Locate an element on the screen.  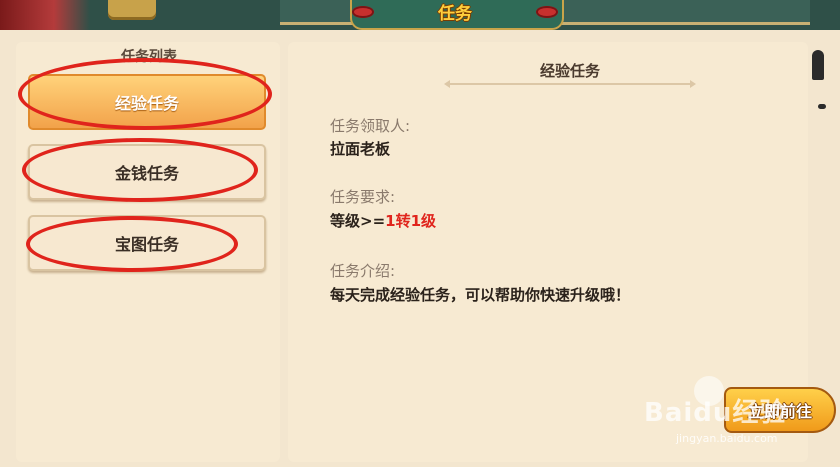
side-ornament is located at coordinates (818, 65).